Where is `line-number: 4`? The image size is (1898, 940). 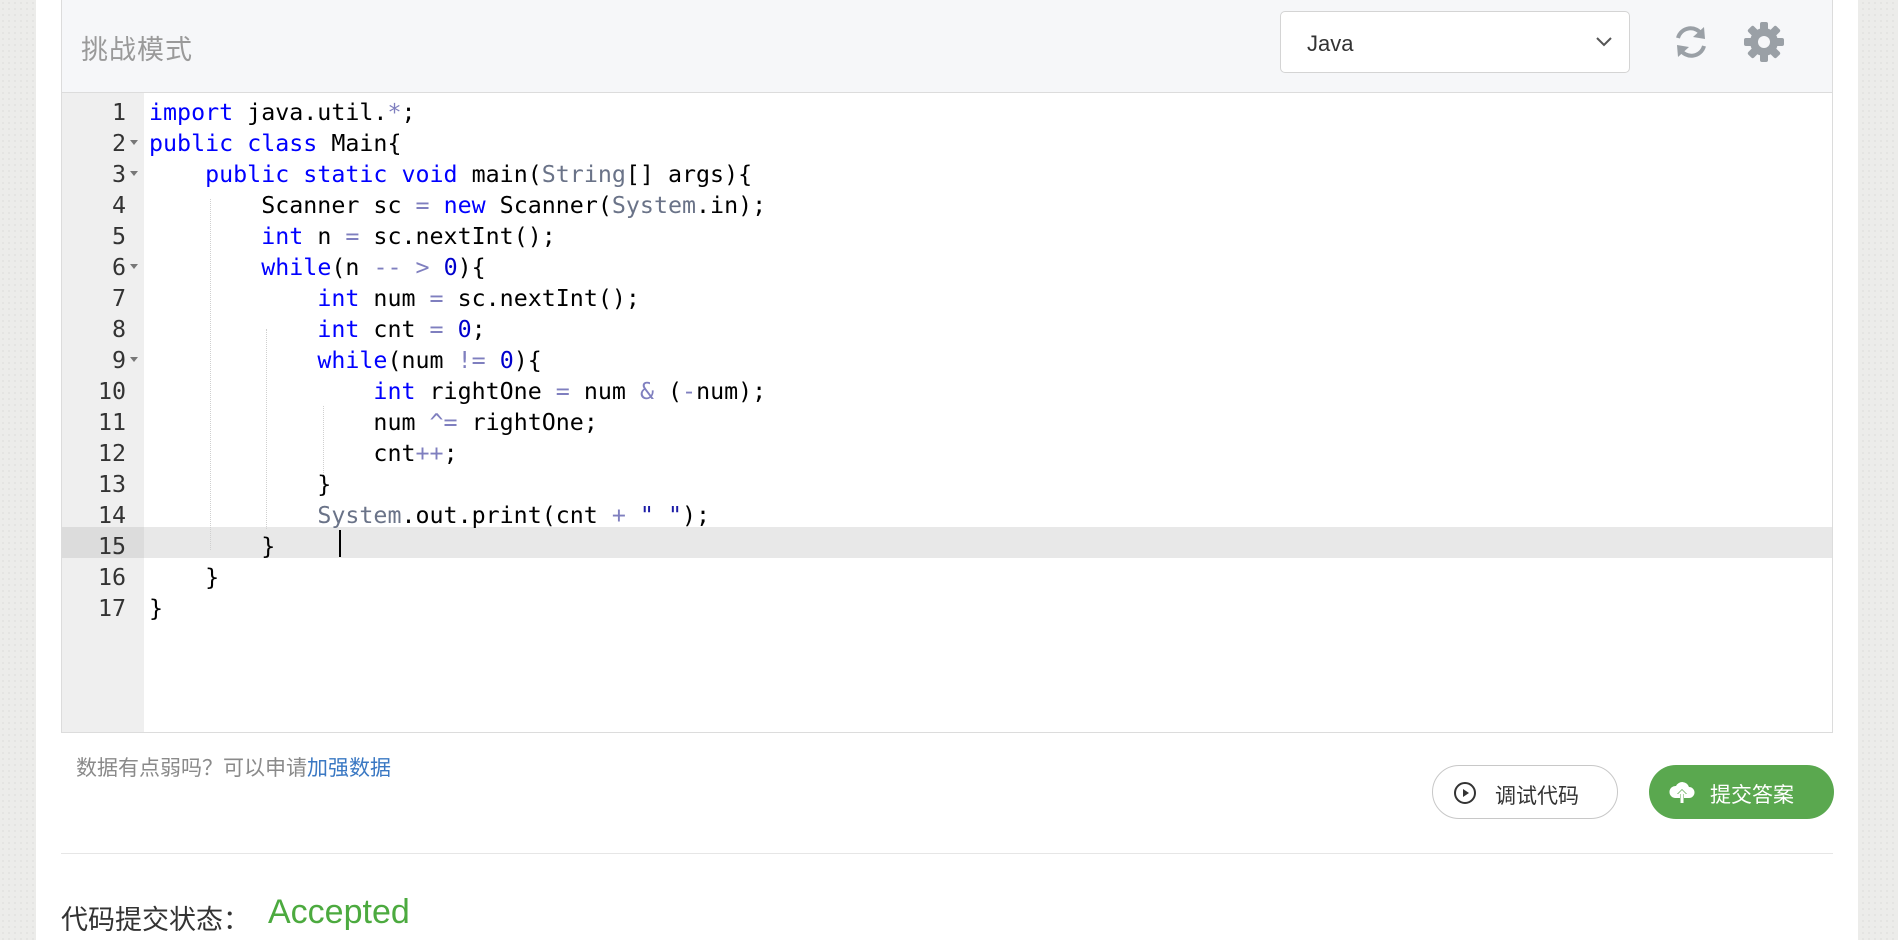
line-number: 4 is located at coordinates (118, 205).